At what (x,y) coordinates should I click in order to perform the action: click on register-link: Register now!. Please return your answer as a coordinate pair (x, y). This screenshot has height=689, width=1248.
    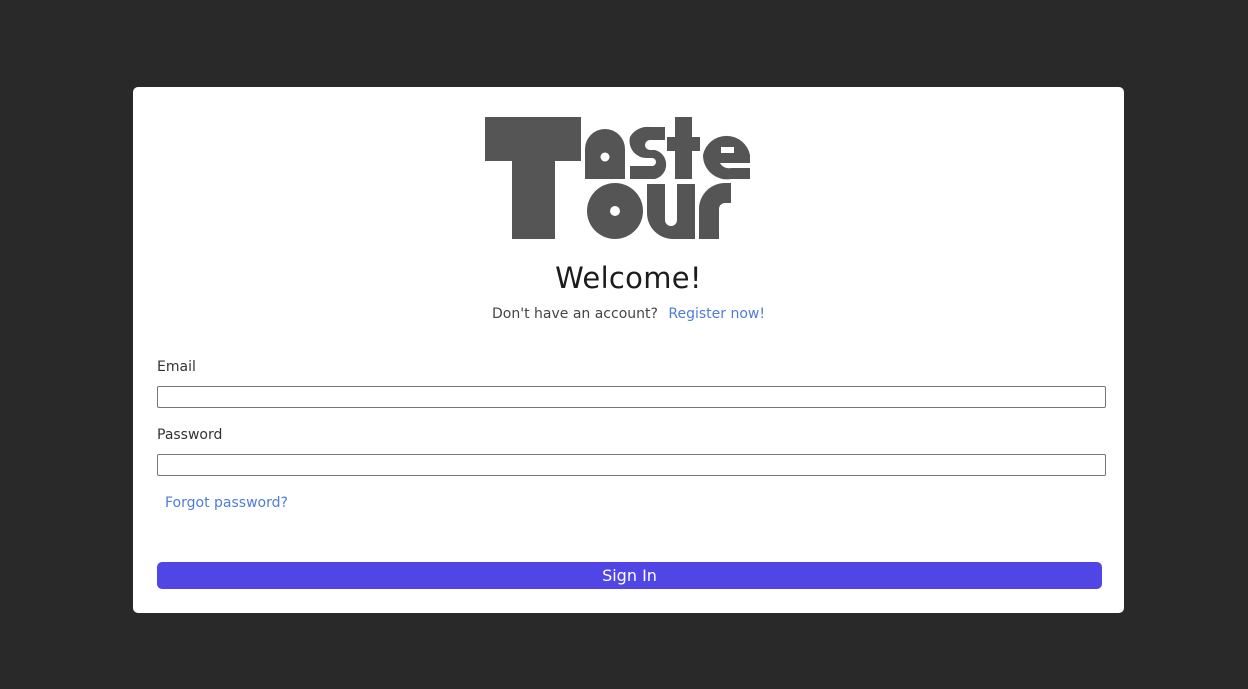
    Looking at the image, I should click on (716, 314).